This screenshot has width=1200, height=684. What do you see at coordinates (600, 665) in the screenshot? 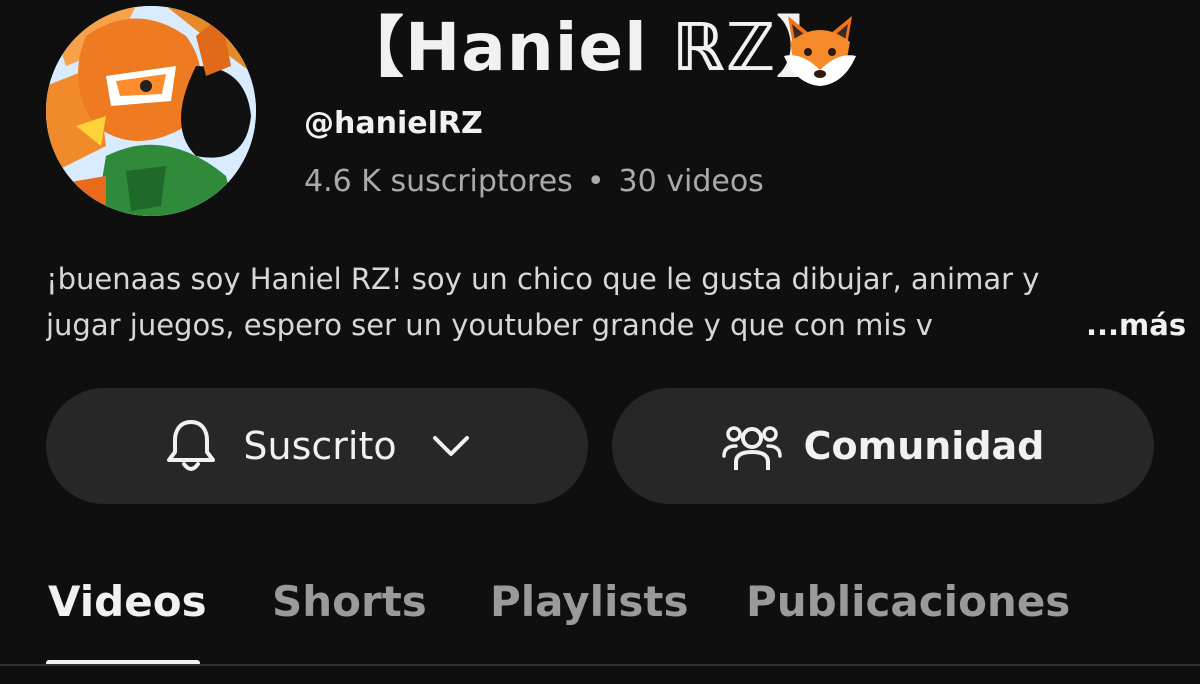
I see `tabs-divider` at bounding box center [600, 665].